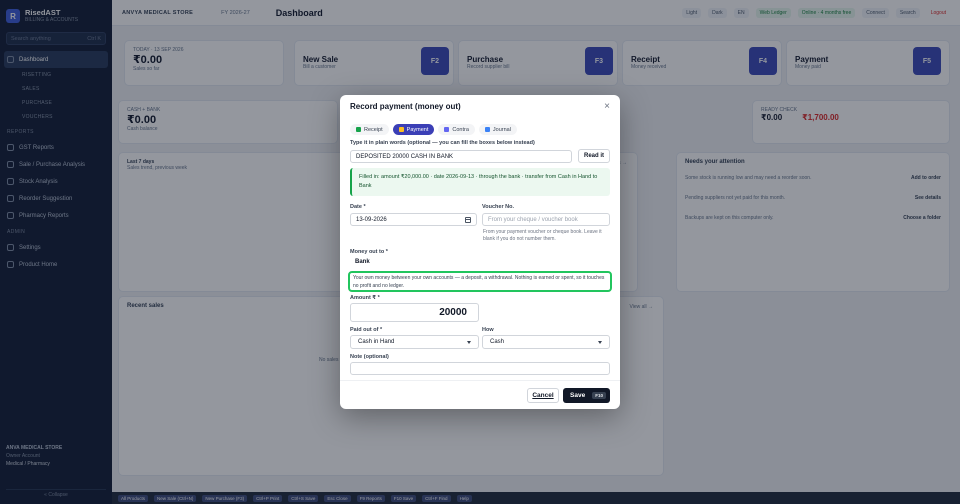 This screenshot has width=960, height=504. I want to click on paid-out-of-label: Paid out of *, so click(366, 330).